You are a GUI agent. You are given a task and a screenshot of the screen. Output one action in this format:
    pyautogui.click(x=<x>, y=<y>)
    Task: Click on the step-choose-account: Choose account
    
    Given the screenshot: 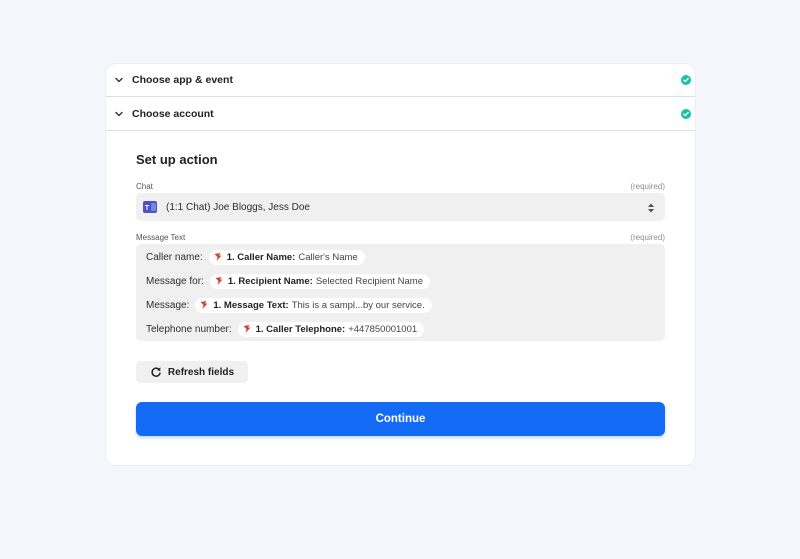 What is the action you would take?
    pyautogui.click(x=400, y=114)
    